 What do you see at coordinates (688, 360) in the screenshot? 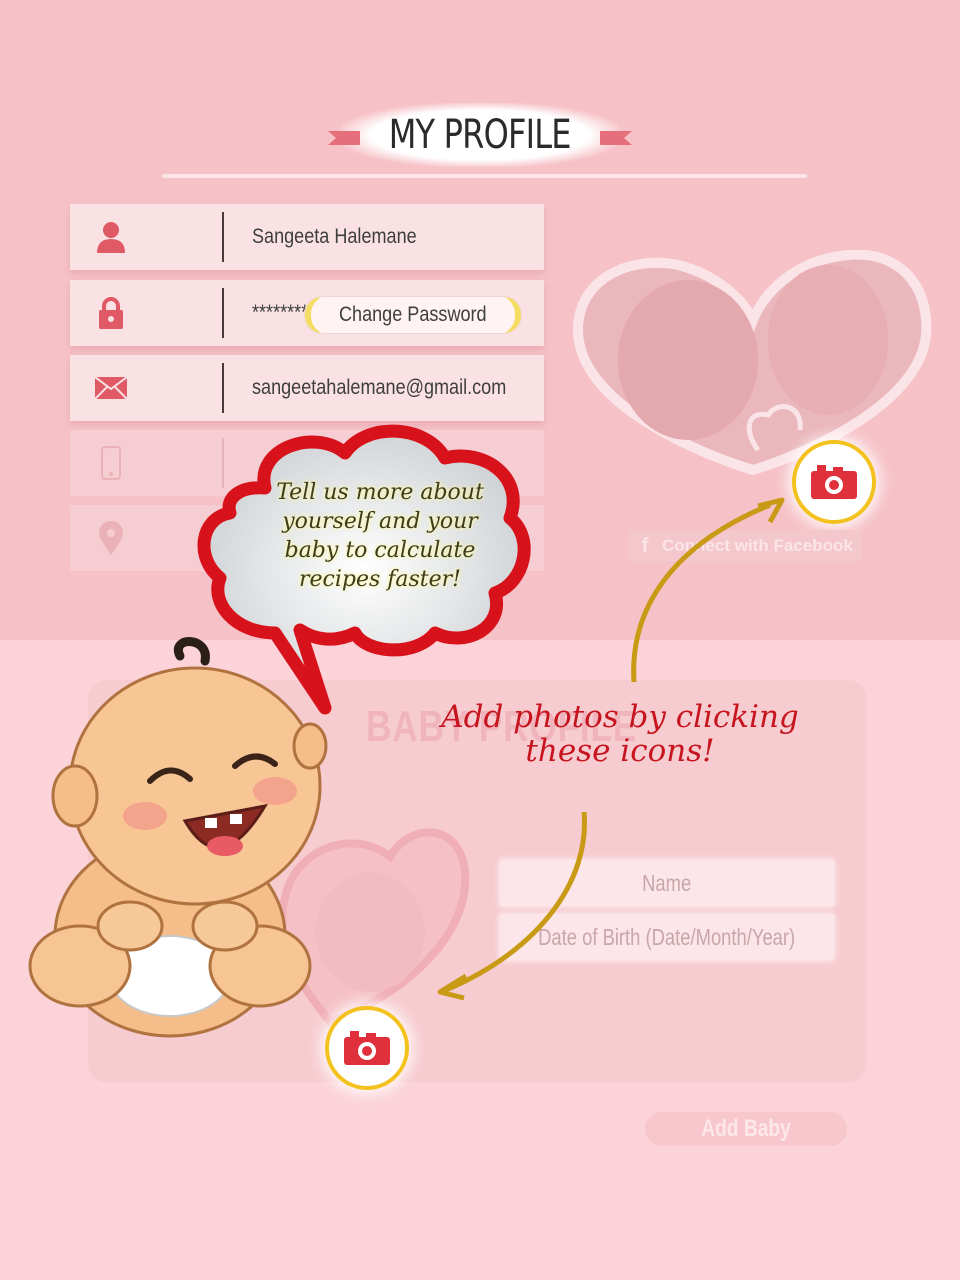
I see `photo-person-left` at bounding box center [688, 360].